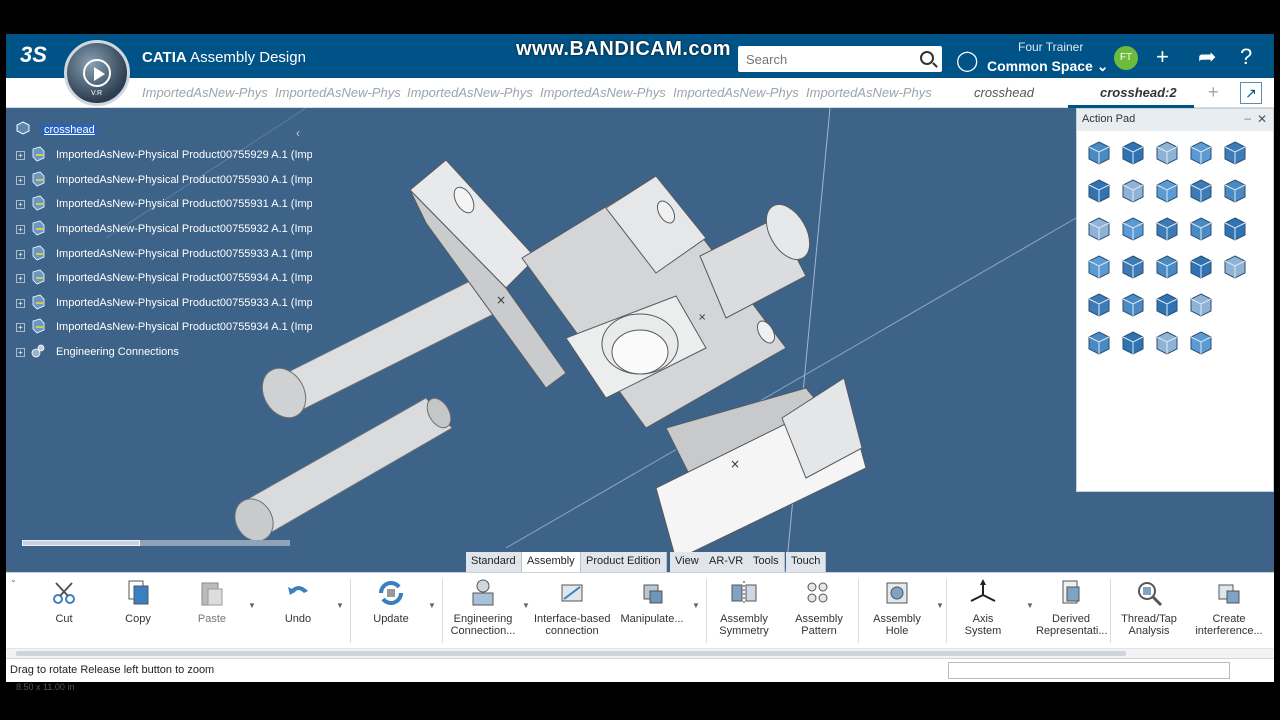 This screenshot has width=1280, height=720. Describe the element at coordinates (1201, 229) in the screenshot. I see `eraser-icon` at that location.